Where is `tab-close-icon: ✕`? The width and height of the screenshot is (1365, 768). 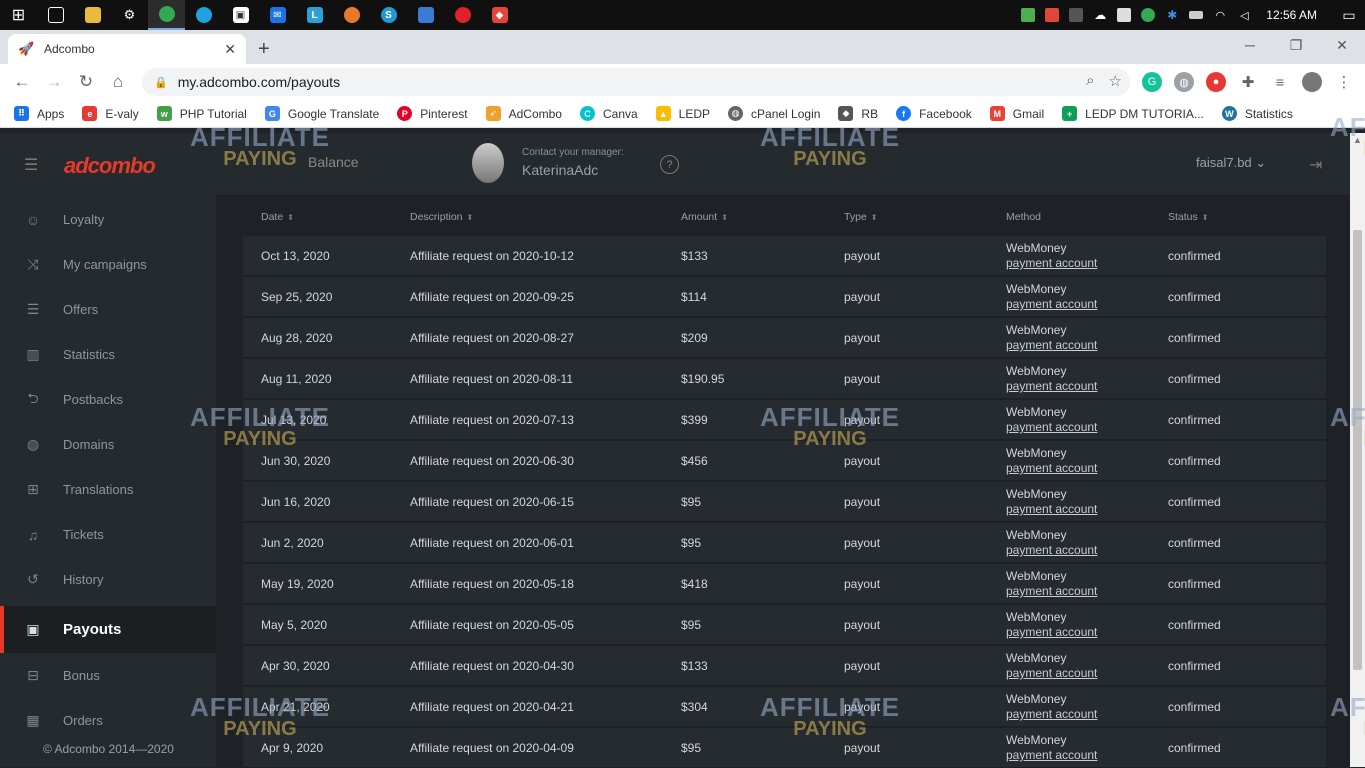 tab-close-icon: ✕ is located at coordinates (230, 49).